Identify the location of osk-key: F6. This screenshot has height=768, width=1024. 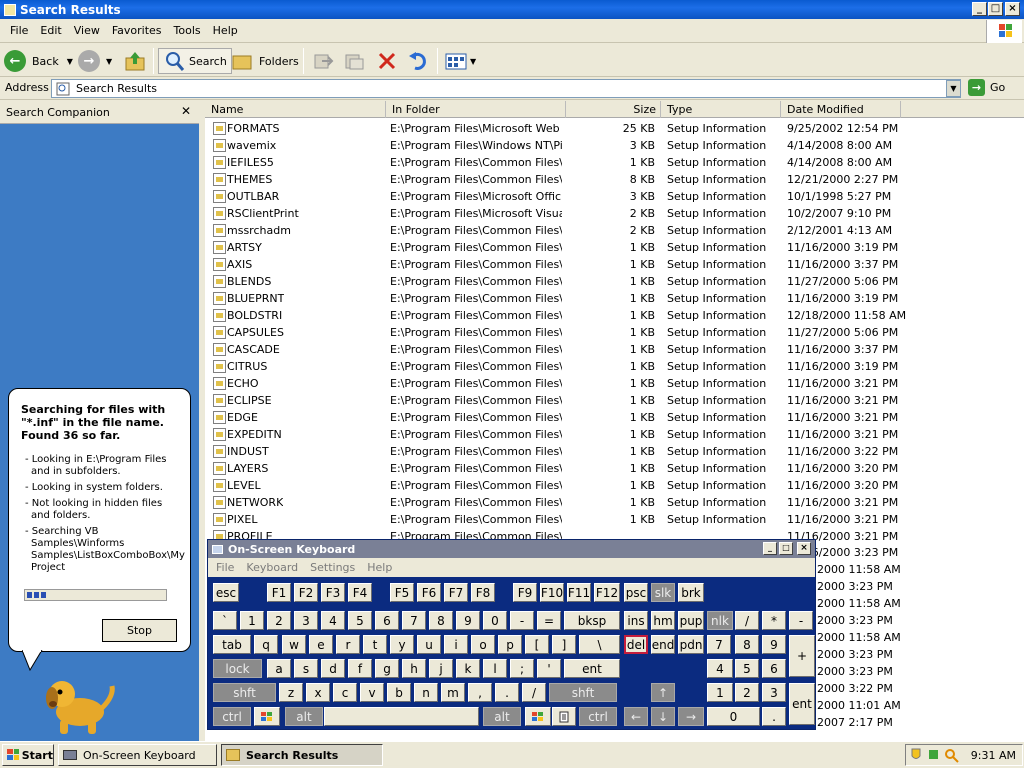
(429, 592).